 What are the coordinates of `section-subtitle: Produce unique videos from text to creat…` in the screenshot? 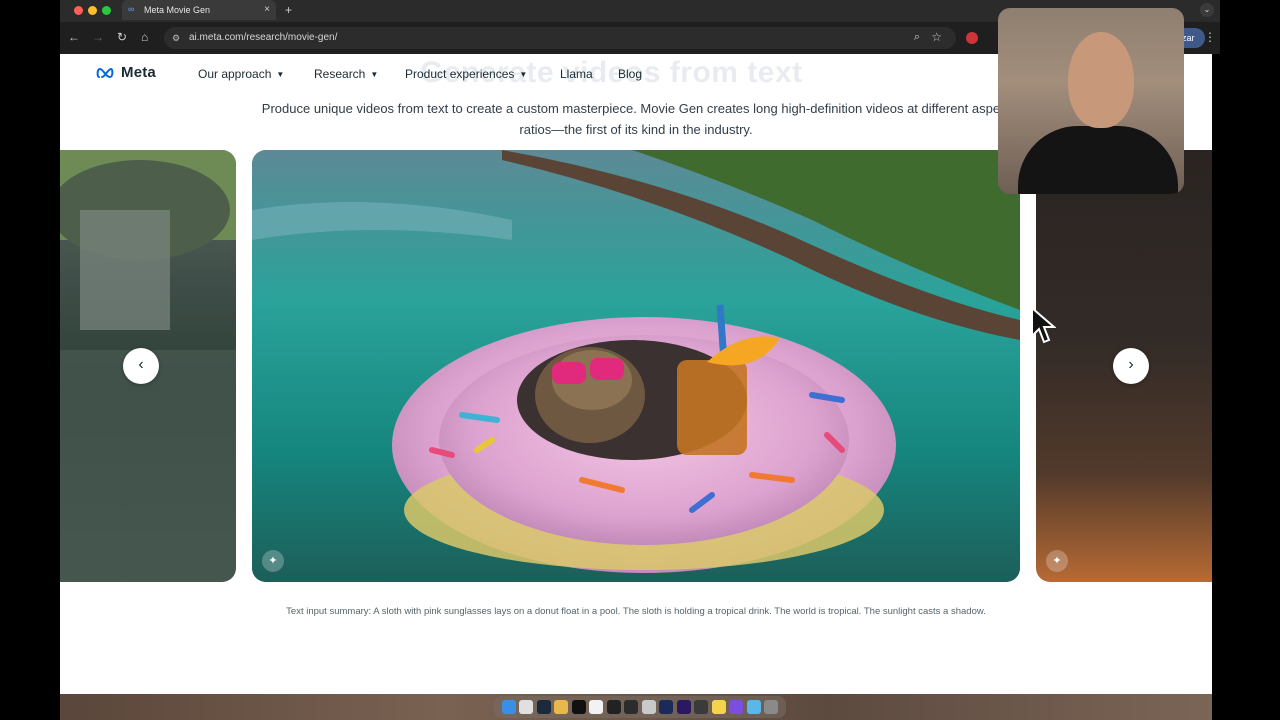 It's located at (636, 119).